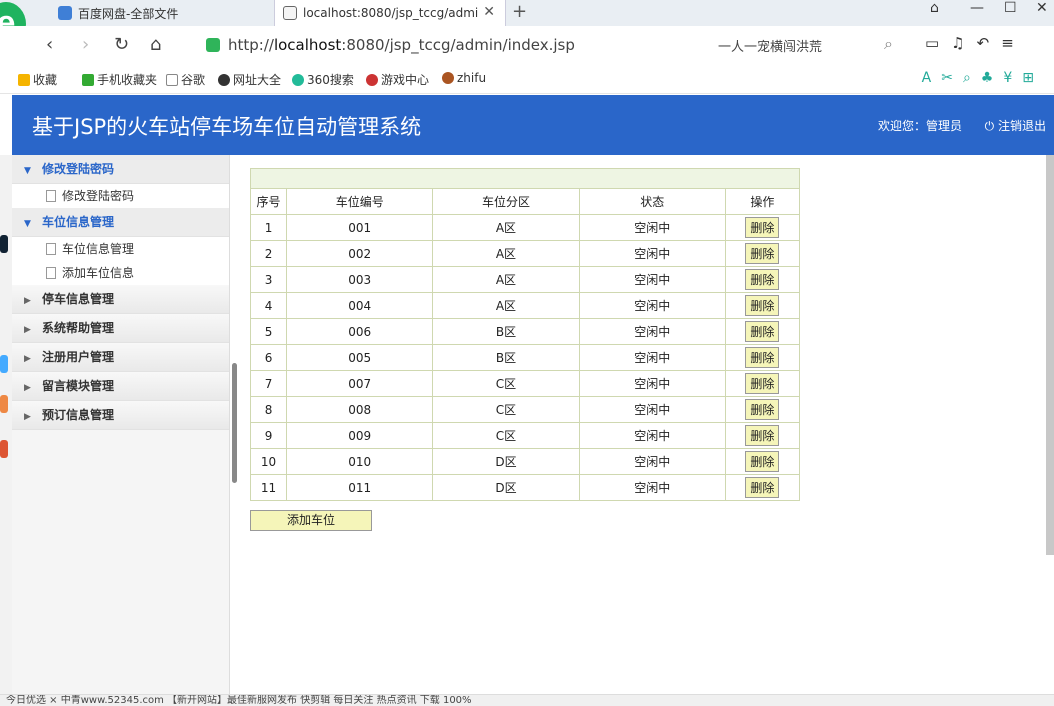  I want to click on tab-localhost: localhost:8080/jsp_tccg/admi ✕, so click(390, 13).